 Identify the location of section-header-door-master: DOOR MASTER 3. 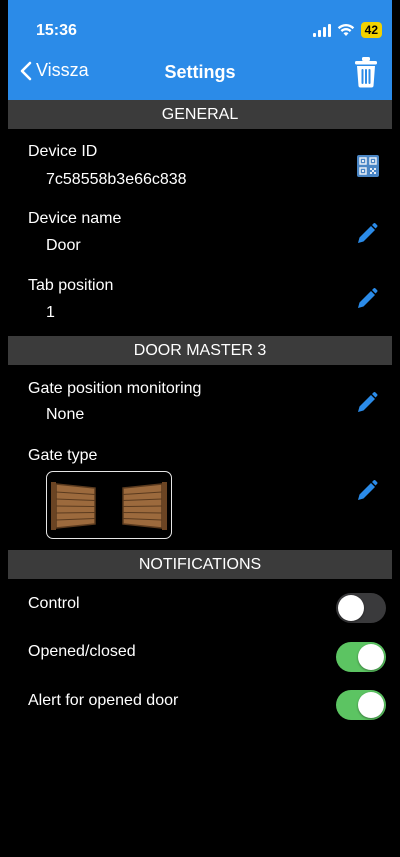
(200, 350).